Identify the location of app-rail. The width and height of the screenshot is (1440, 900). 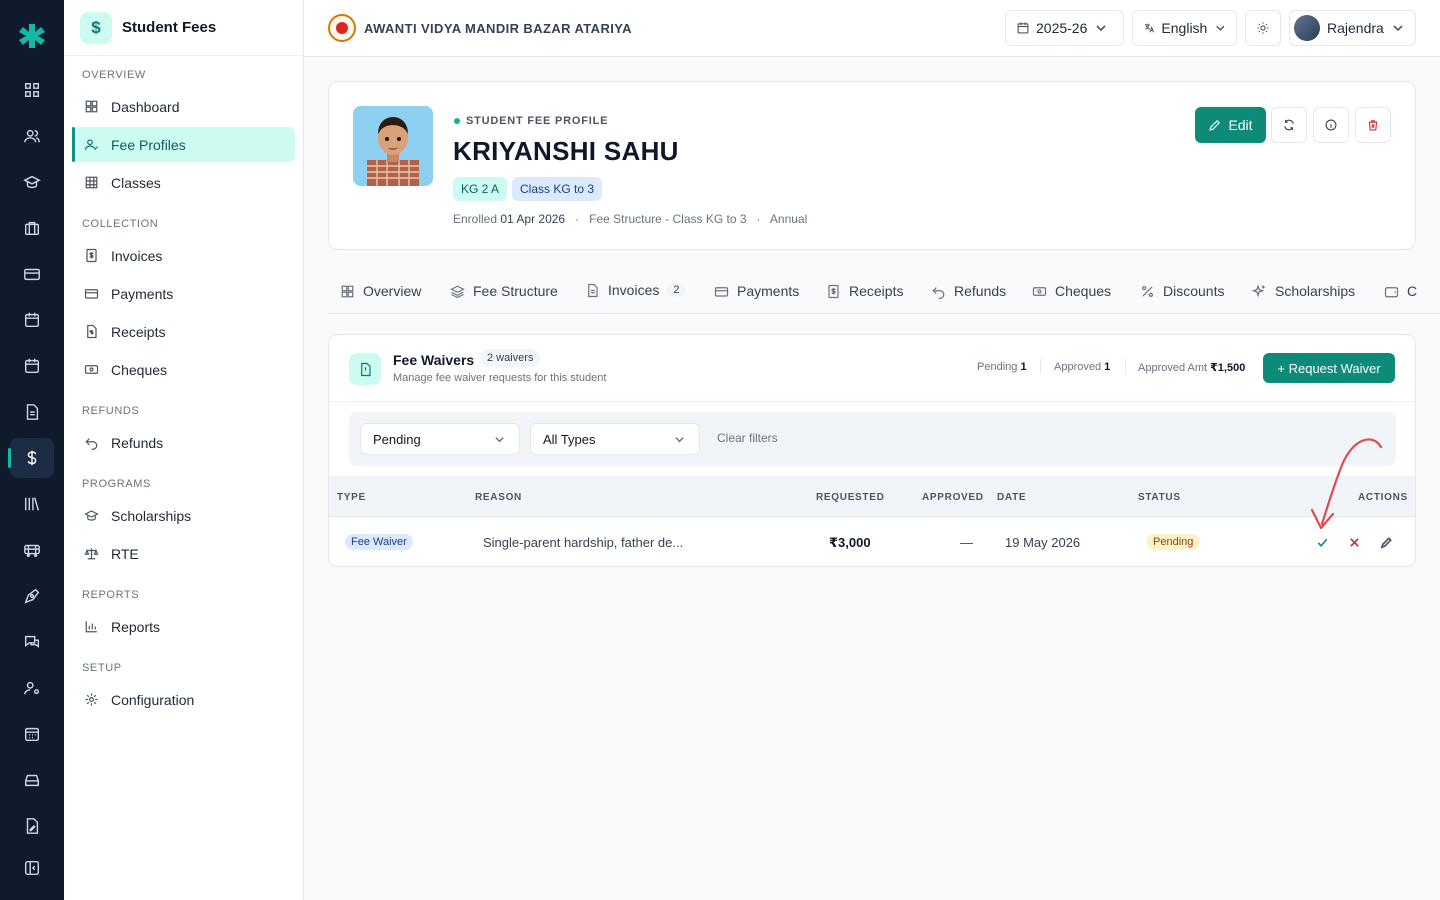
(32, 450).